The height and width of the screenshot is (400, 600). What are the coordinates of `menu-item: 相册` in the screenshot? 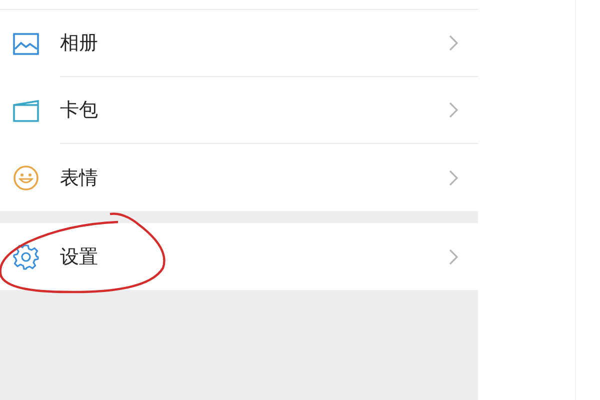 It's located at (239, 43).